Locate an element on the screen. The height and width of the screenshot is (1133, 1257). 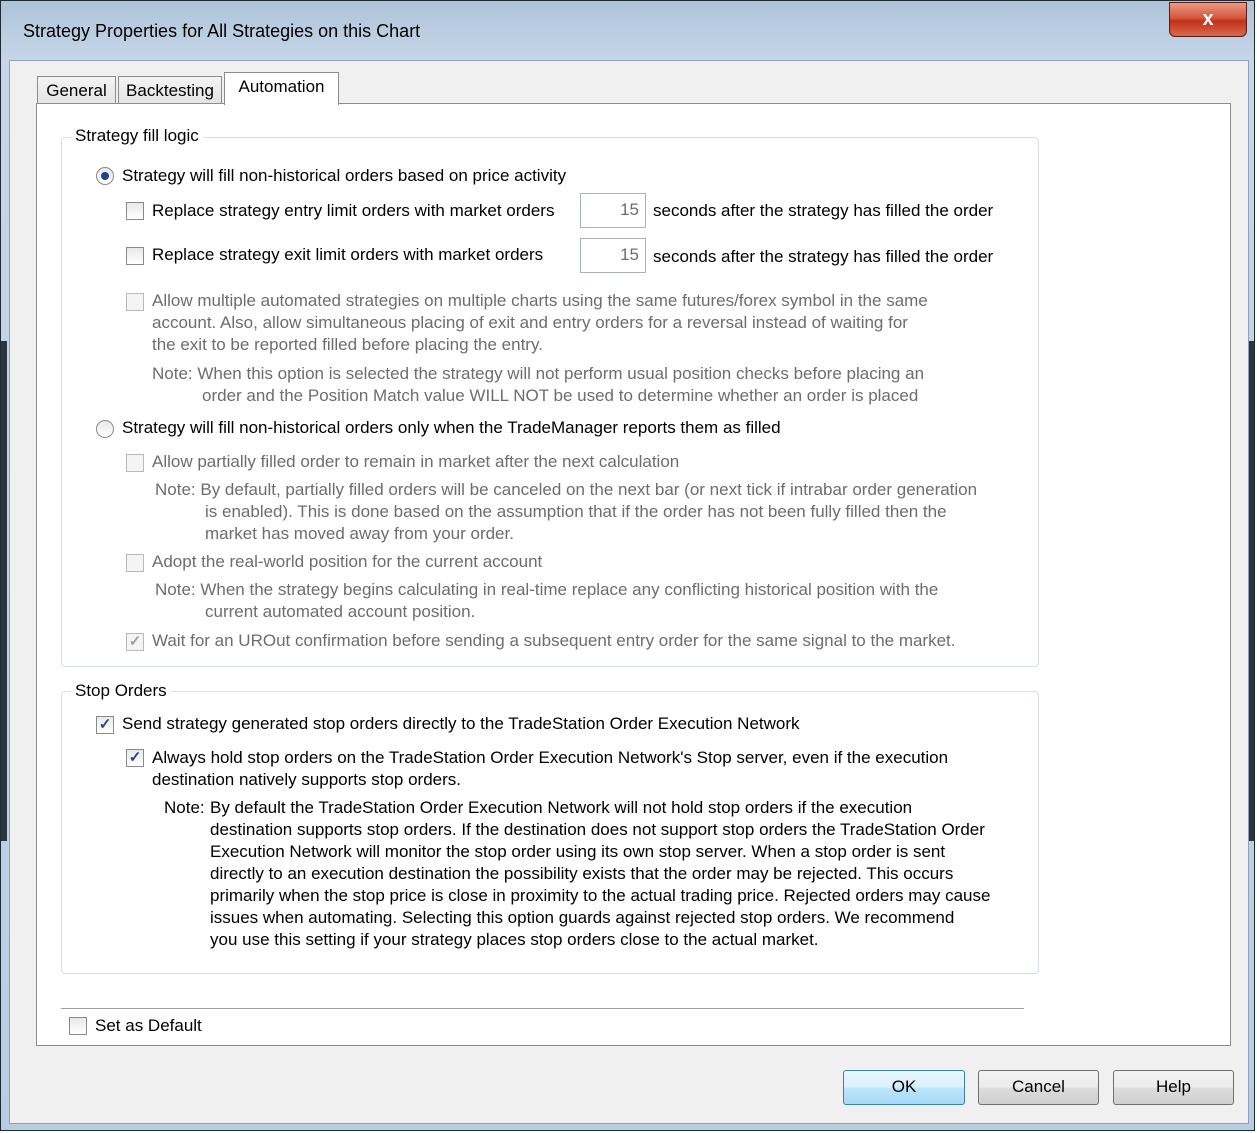
radio-price-activity is located at coordinates (105, 176).